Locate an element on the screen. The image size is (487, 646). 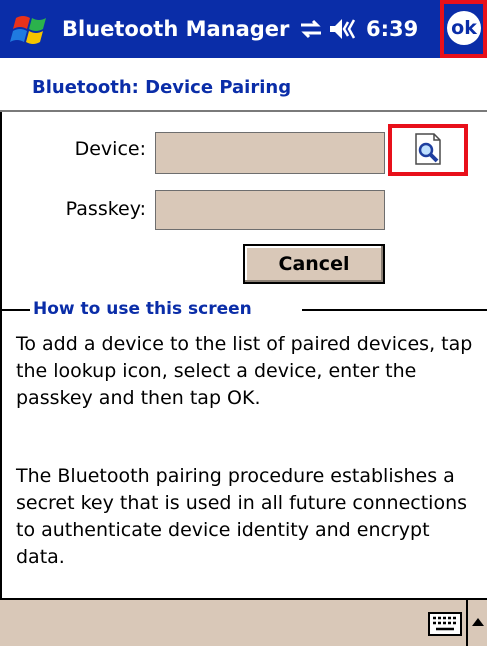
up-arrow-icon is located at coordinates (476, 623).